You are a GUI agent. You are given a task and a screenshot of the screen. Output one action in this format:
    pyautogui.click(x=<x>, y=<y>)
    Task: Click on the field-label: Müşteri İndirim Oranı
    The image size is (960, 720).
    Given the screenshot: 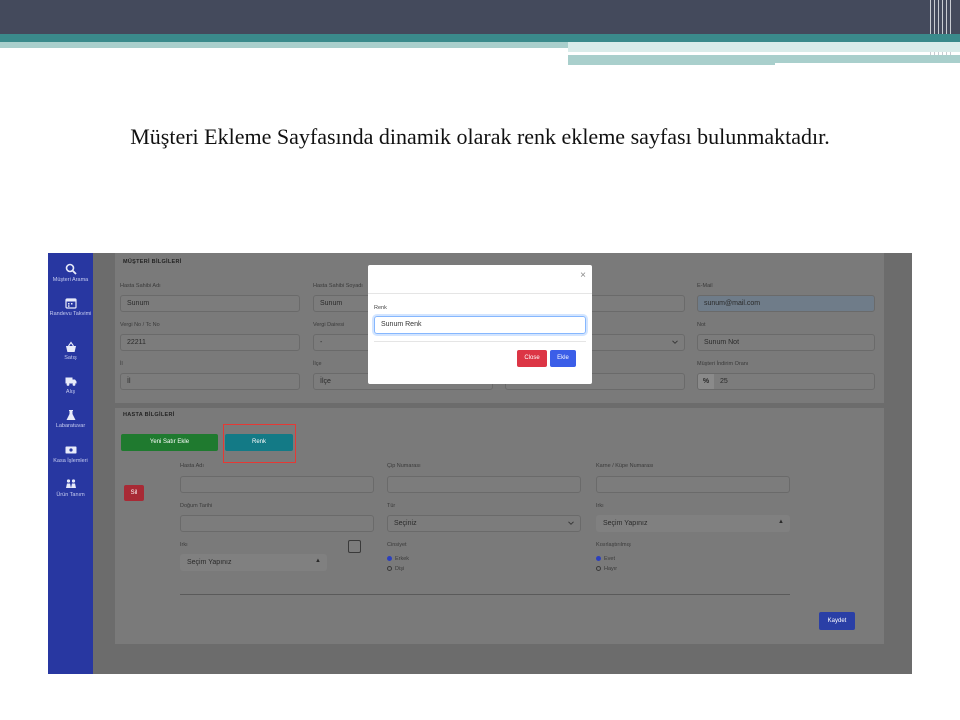 What is the action you would take?
    pyautogui.click(x=723, y=364)
    